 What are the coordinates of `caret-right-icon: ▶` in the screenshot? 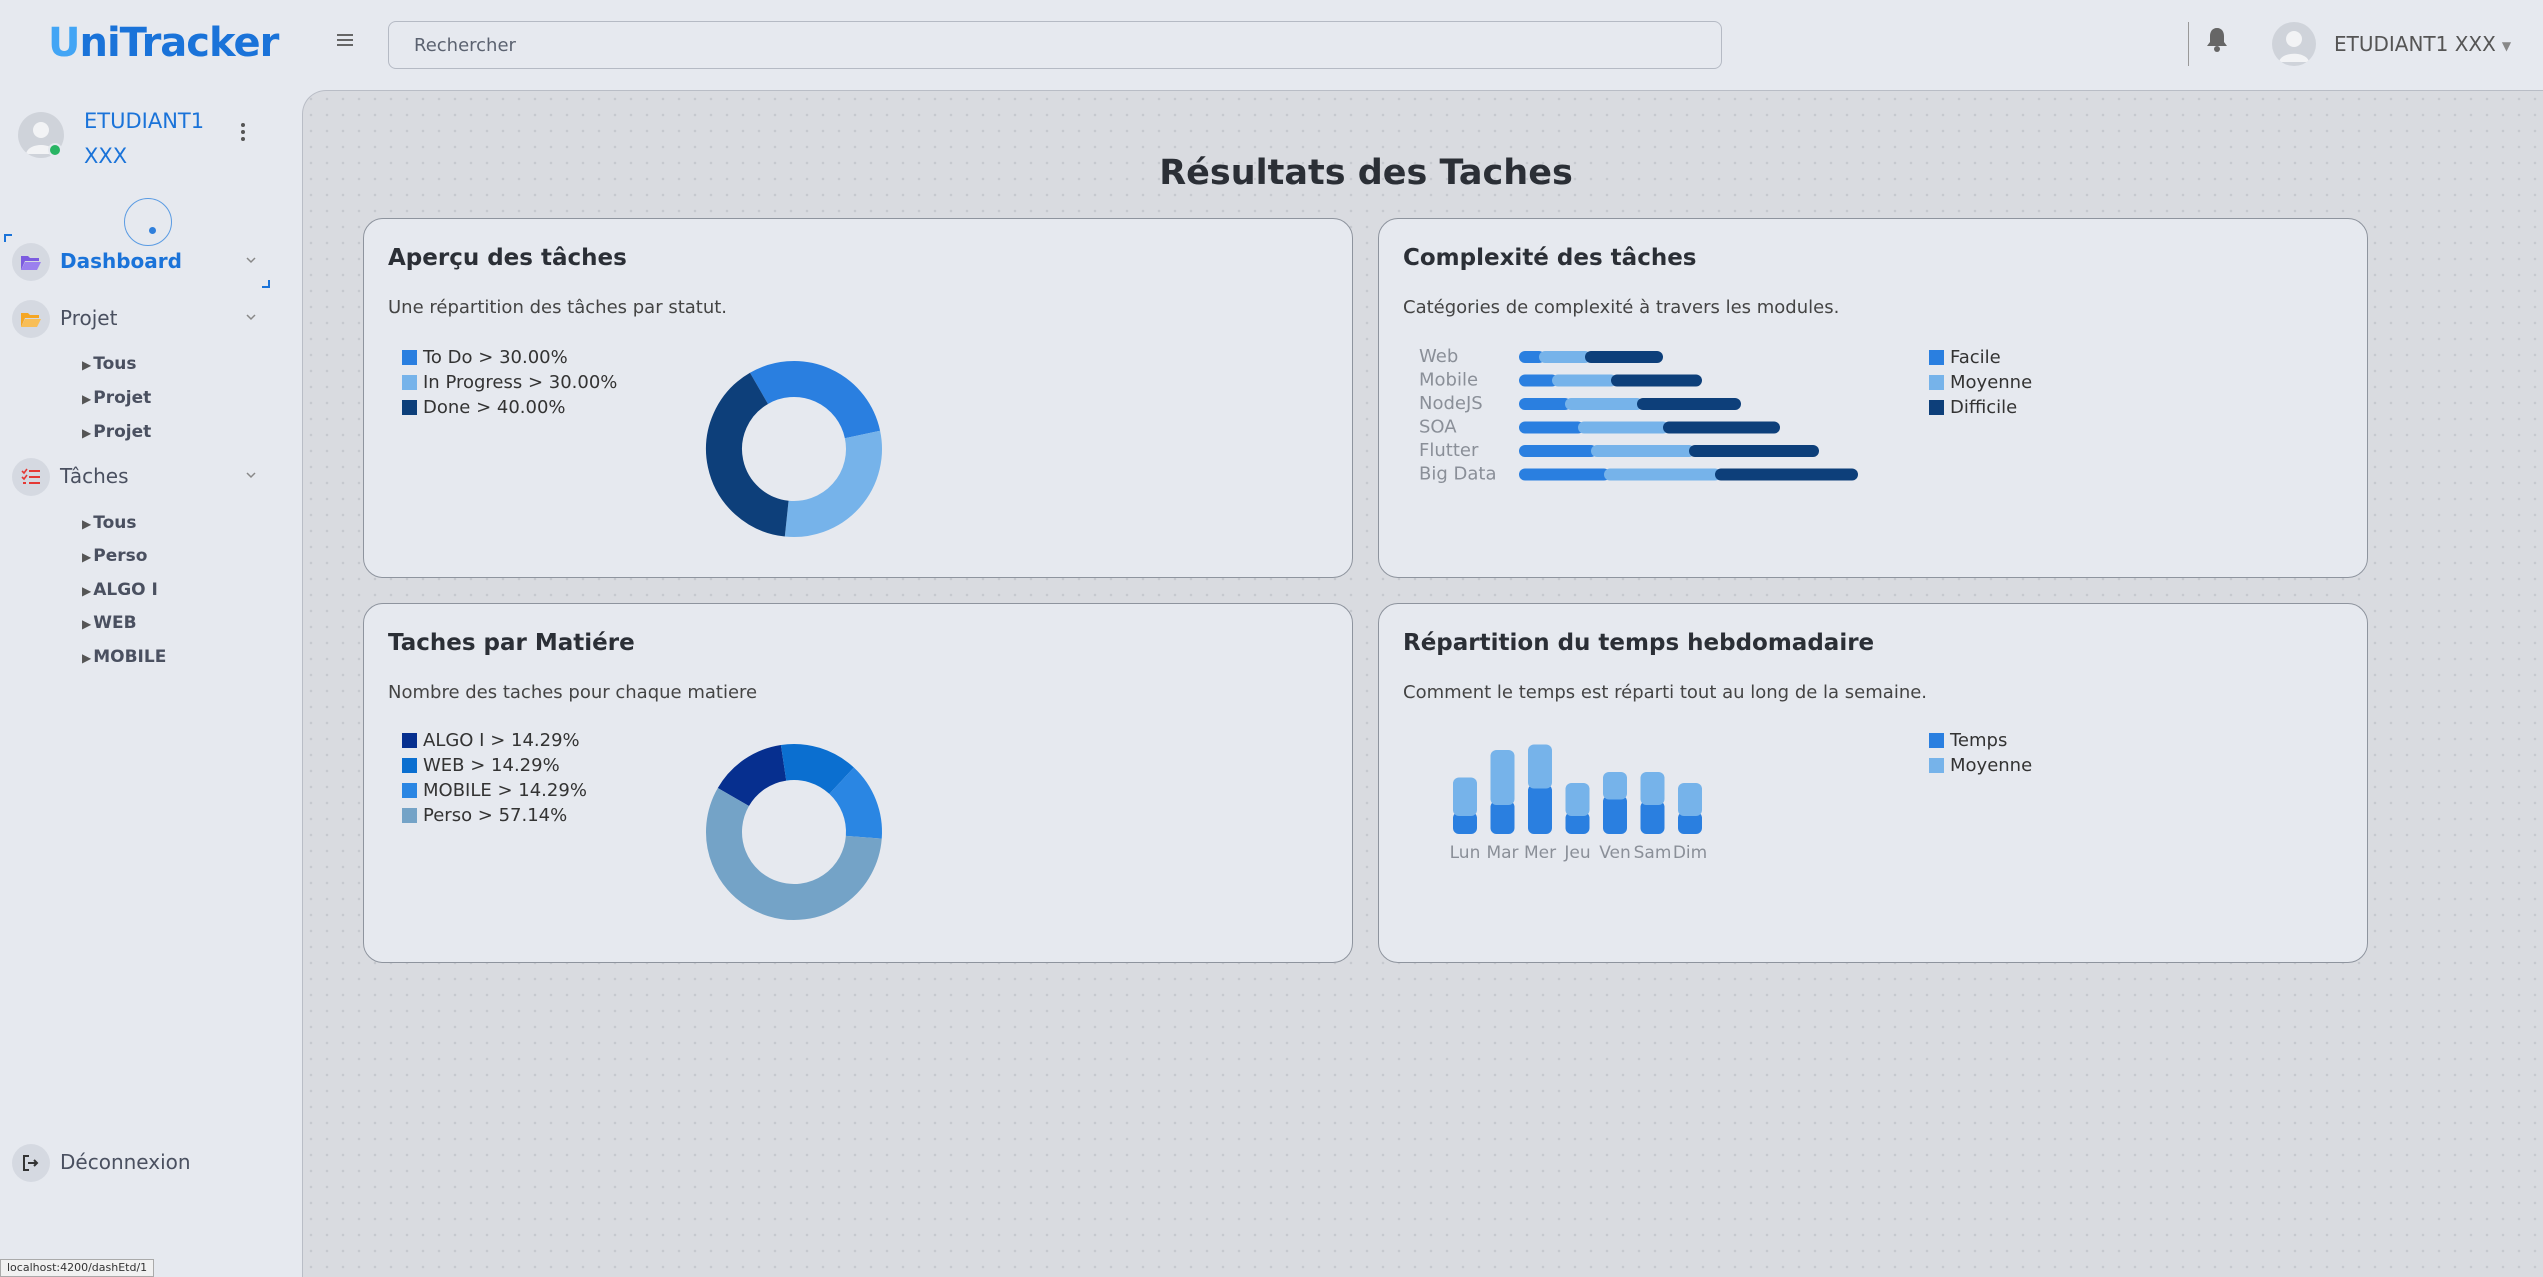 It's located at (87, 433).